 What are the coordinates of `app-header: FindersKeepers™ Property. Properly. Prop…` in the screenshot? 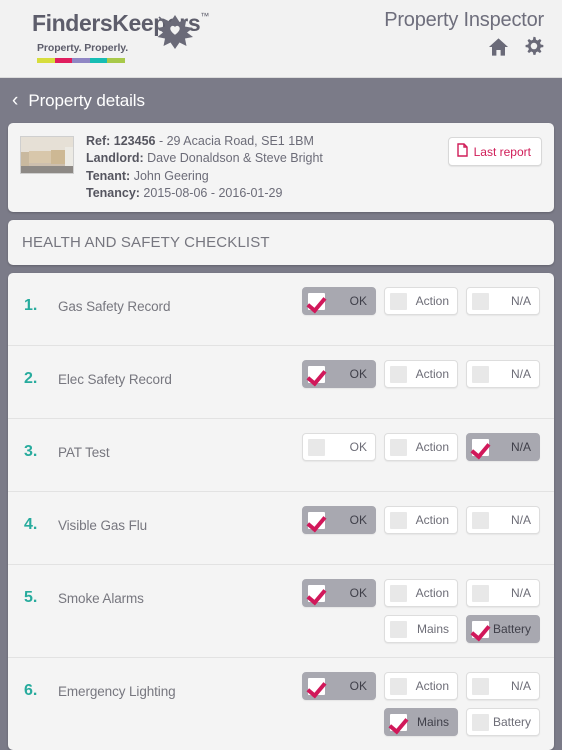 It's located at (281, 39).